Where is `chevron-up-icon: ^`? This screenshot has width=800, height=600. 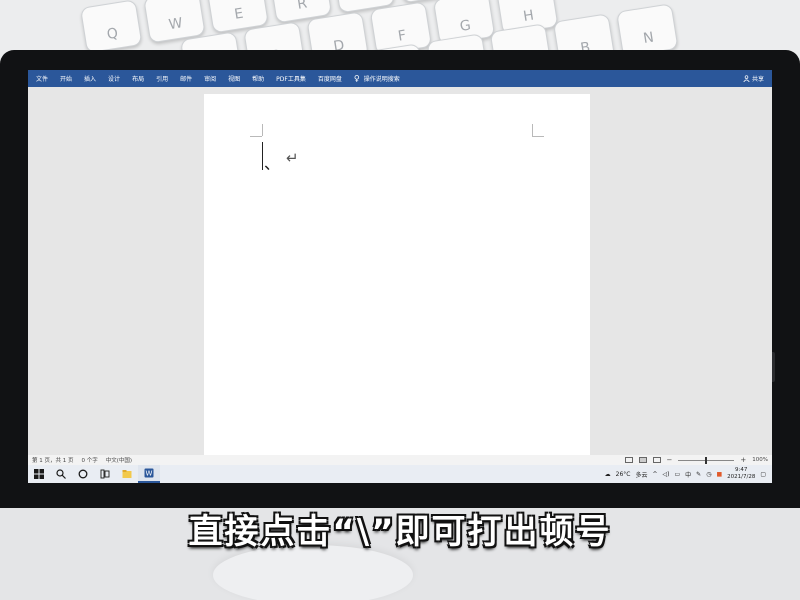 chevron-up-icon: ^ is located at coordinates (654, 474).